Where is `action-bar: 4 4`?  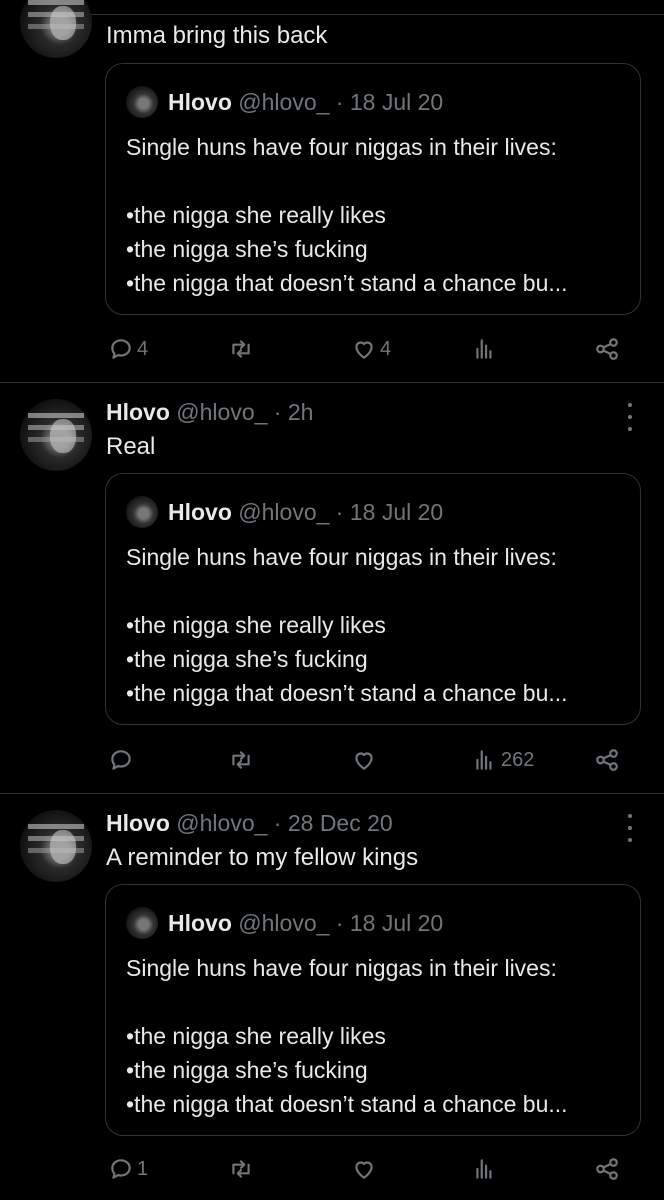
action-bar: 4 4 is located at coordinates (366, 349).